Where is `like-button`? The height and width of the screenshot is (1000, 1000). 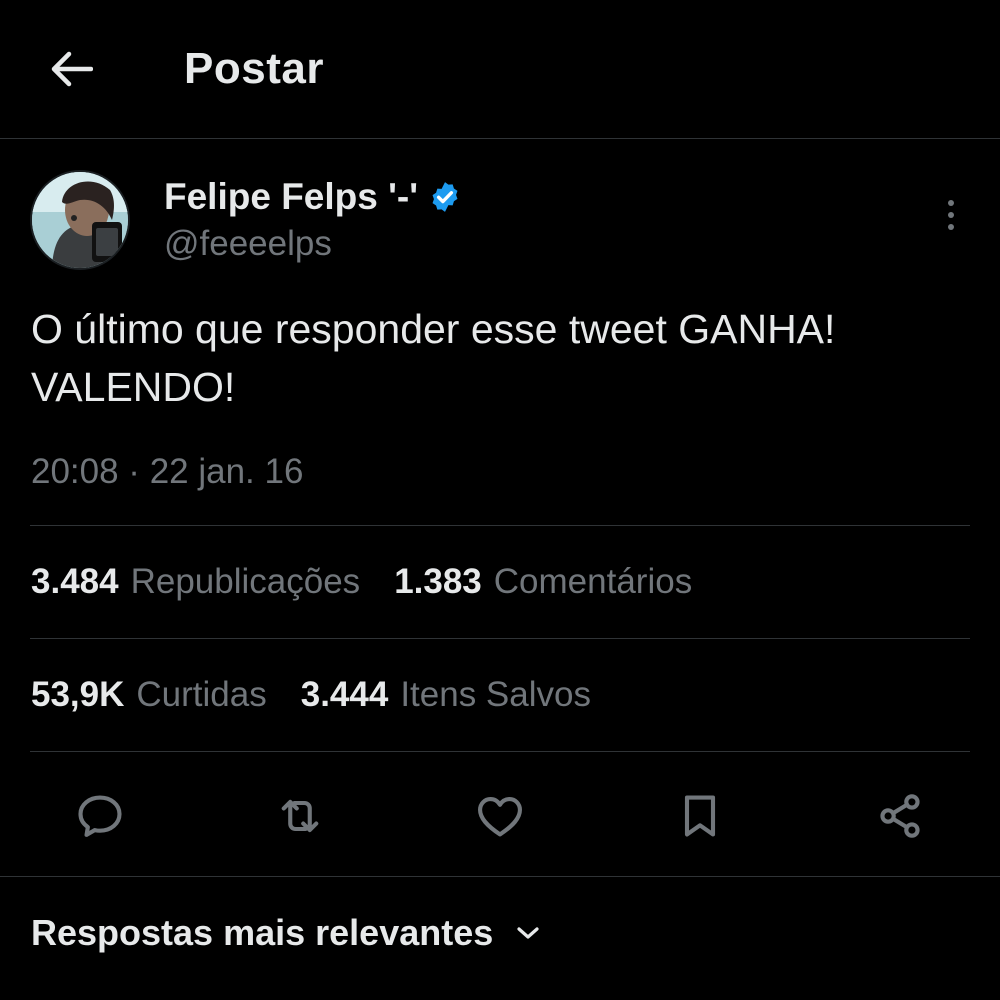 like-button is located at coordinates (500, 816).